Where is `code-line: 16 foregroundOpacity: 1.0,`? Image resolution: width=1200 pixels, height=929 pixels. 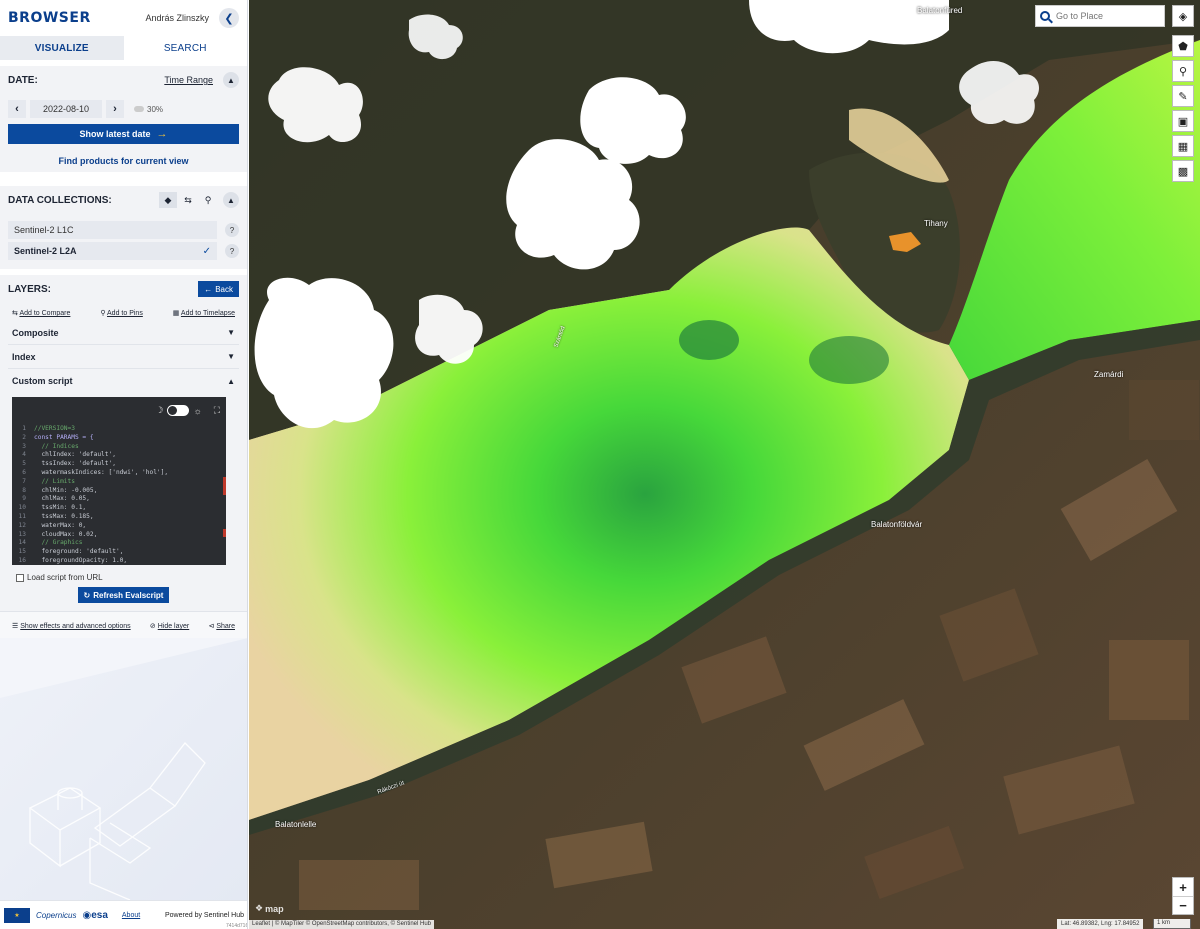 code-line: 16 foregroundOpacity: 1.0, is located at coordinates (119, 561).